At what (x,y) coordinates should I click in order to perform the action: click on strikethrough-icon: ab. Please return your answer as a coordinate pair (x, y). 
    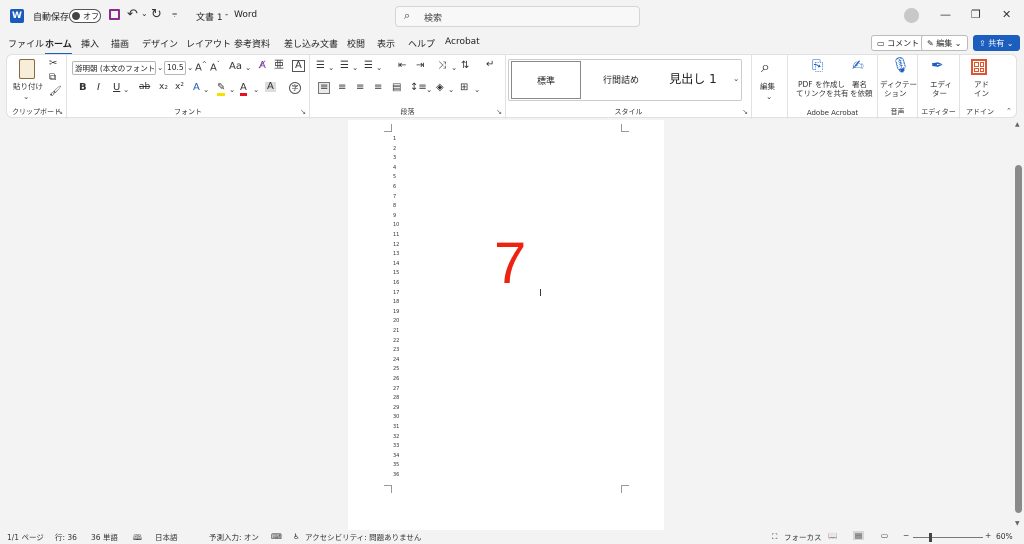
    Looking at the image, I should click on (144, 87).